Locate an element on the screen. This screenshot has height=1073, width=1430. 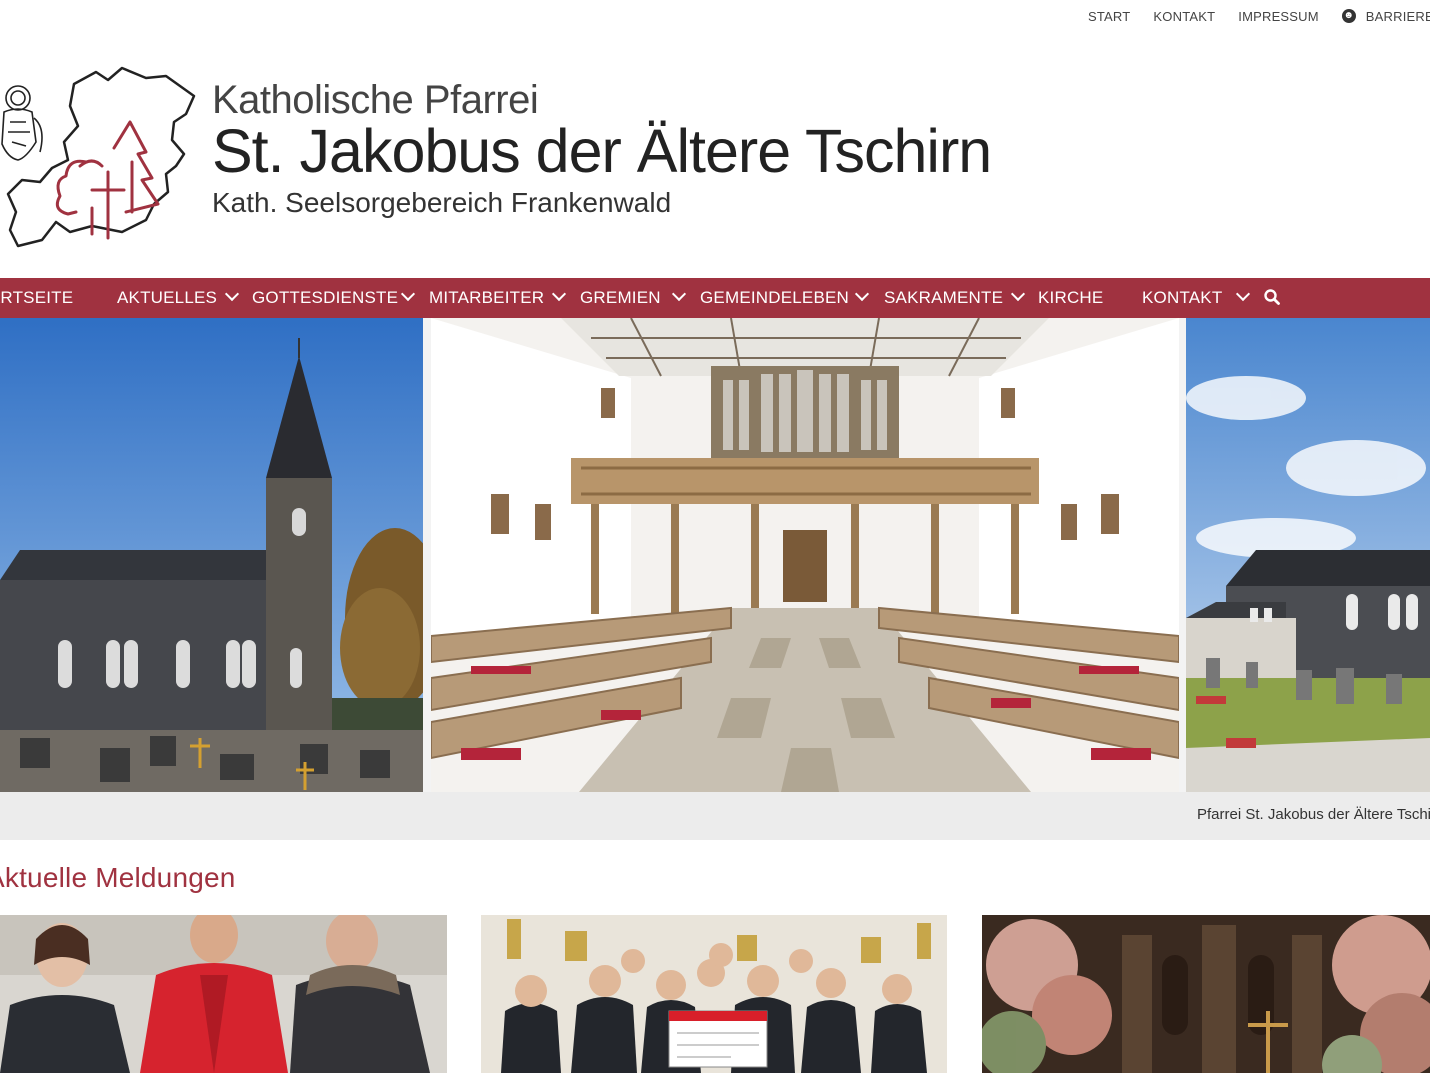
top-nav-start: START is located at coordinates (1109, 16).